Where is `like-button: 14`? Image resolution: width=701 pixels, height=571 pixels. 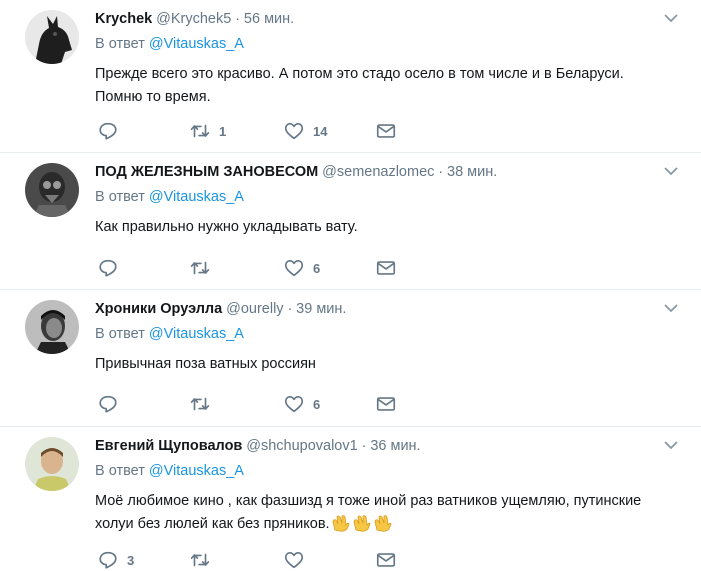 like-button: 14 is located at coordinates (305, 131).